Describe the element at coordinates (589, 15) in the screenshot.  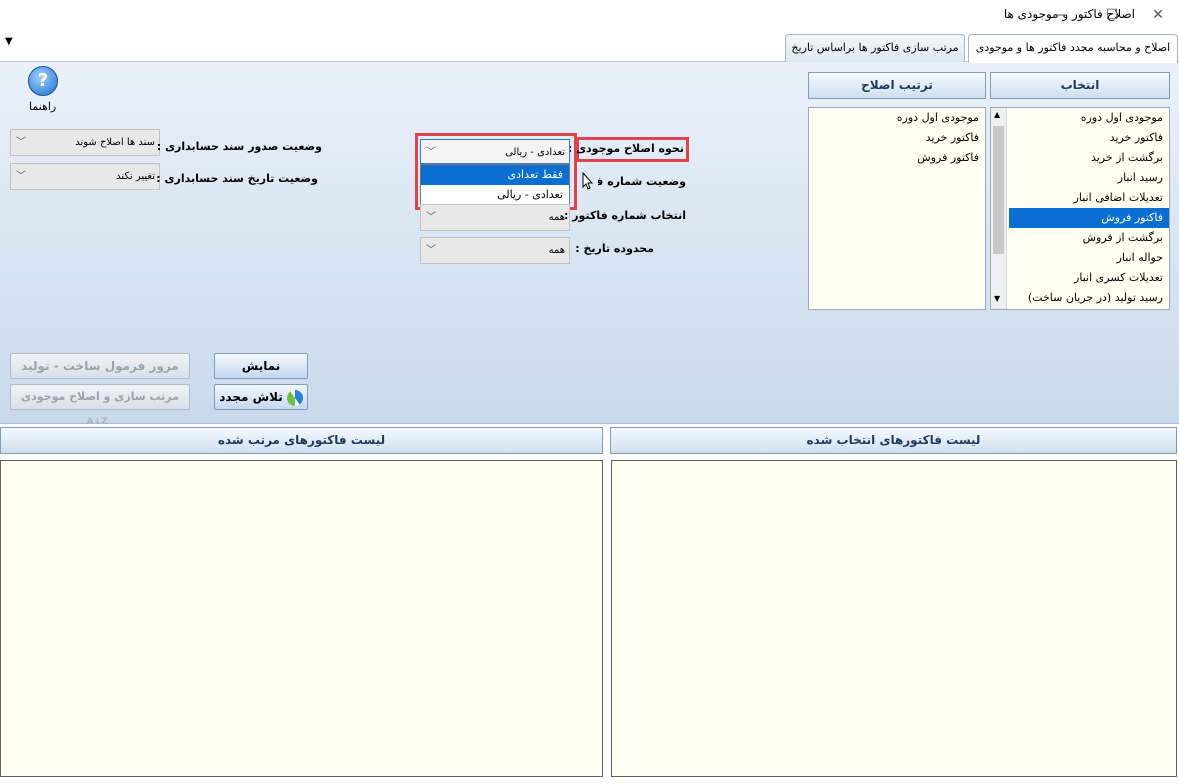
I see `title-bar: اصلاح فاکتور و موجودی ها — ☐ ✕` at that location.